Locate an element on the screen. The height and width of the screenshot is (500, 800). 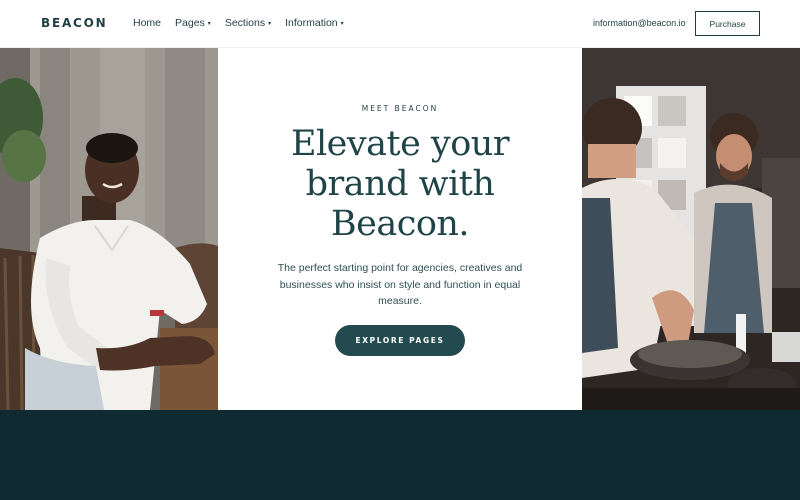
nav-pages-label: Pages is located at coordinates (190, 23).